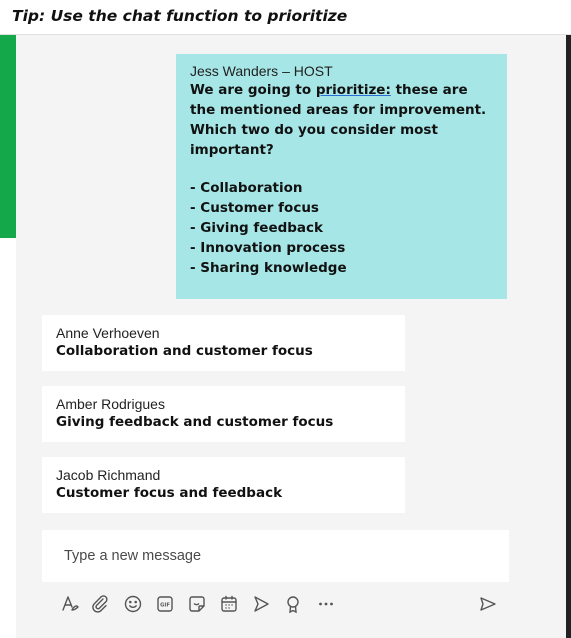  What do you see at coordinates (108, 475) in the screenshot?
I see `reply-sender-name: Jacob Richmand` at bounding box center [108, 475].